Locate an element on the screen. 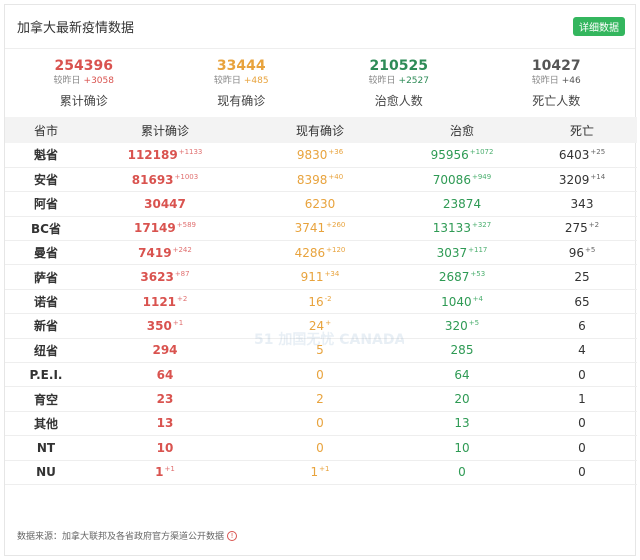  cell-province: 魁省 is located at coordinates (45, 155).